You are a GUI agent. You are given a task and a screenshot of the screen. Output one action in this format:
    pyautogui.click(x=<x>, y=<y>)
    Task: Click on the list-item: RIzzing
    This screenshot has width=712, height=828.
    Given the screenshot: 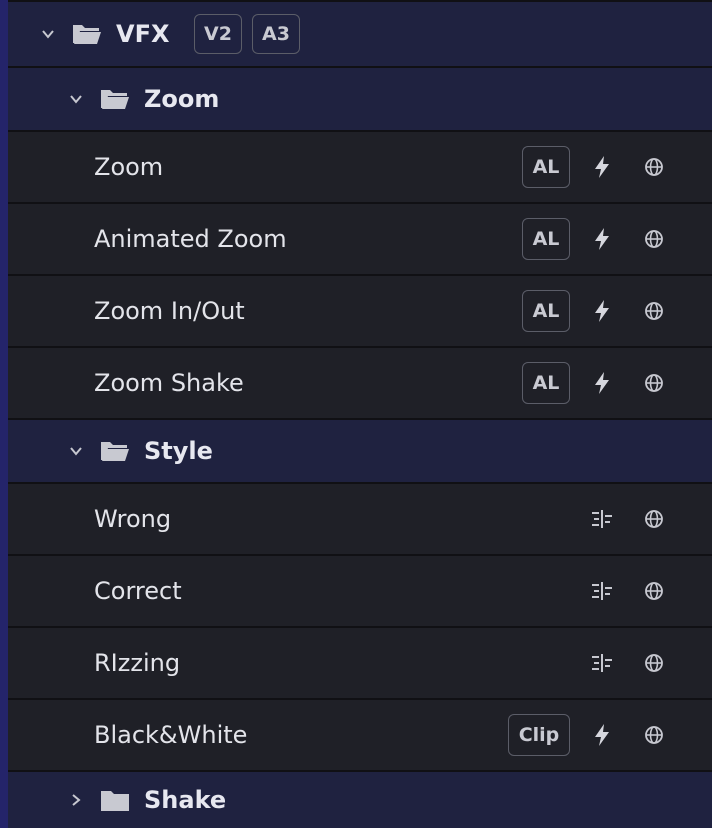 What is the action you would take?
    pyautogui.click(x=360, y=664)
    